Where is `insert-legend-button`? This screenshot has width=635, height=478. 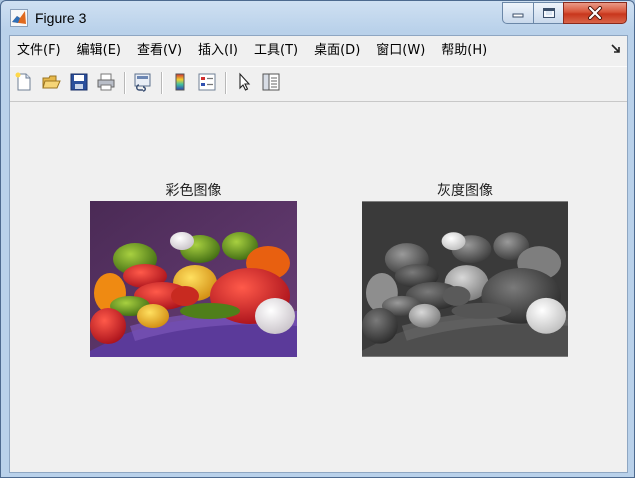 insert-legend-button is located at coordinates (207, 82).